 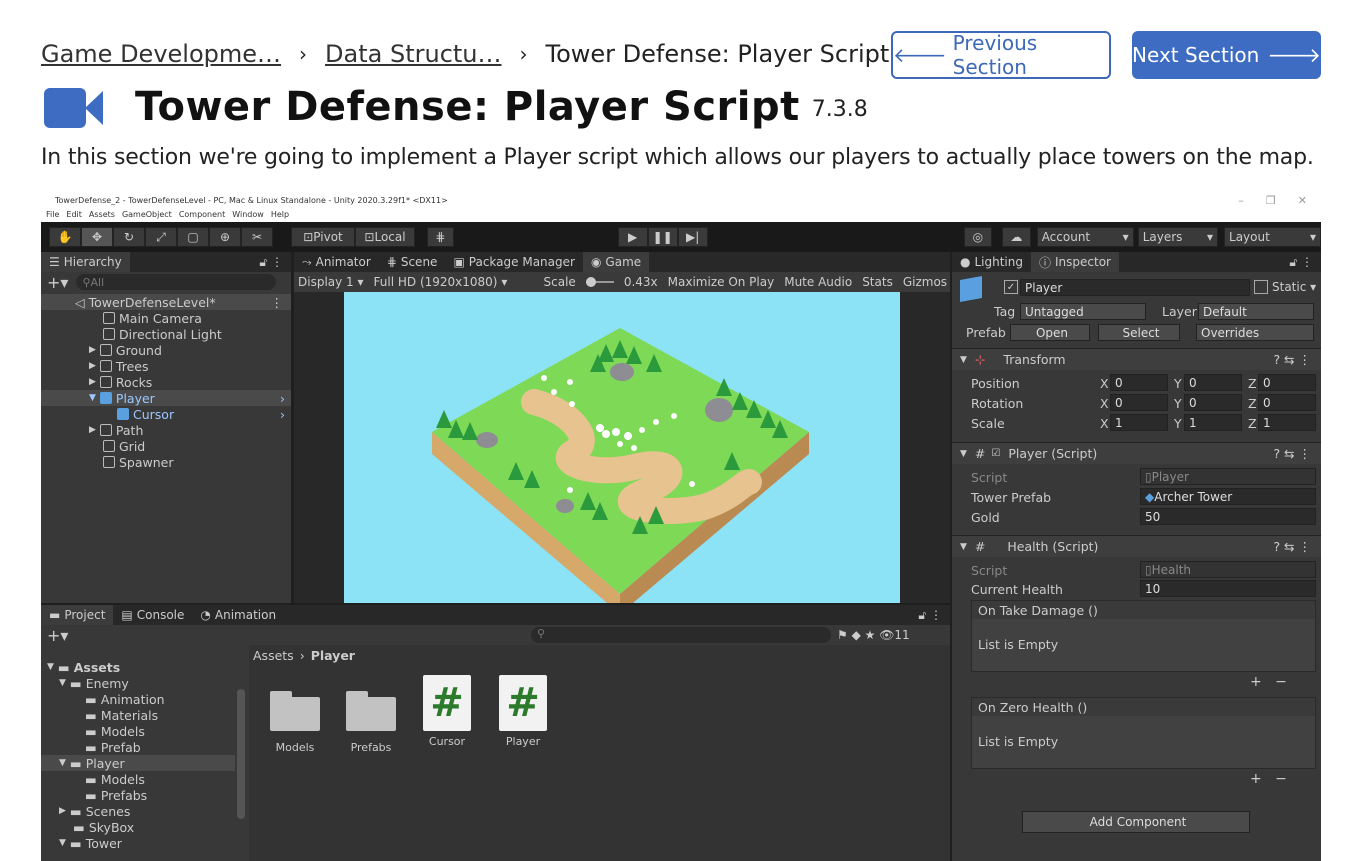 I want to click on lock-icon: 🔓︎ ⋮, so click(x=271, y=262).